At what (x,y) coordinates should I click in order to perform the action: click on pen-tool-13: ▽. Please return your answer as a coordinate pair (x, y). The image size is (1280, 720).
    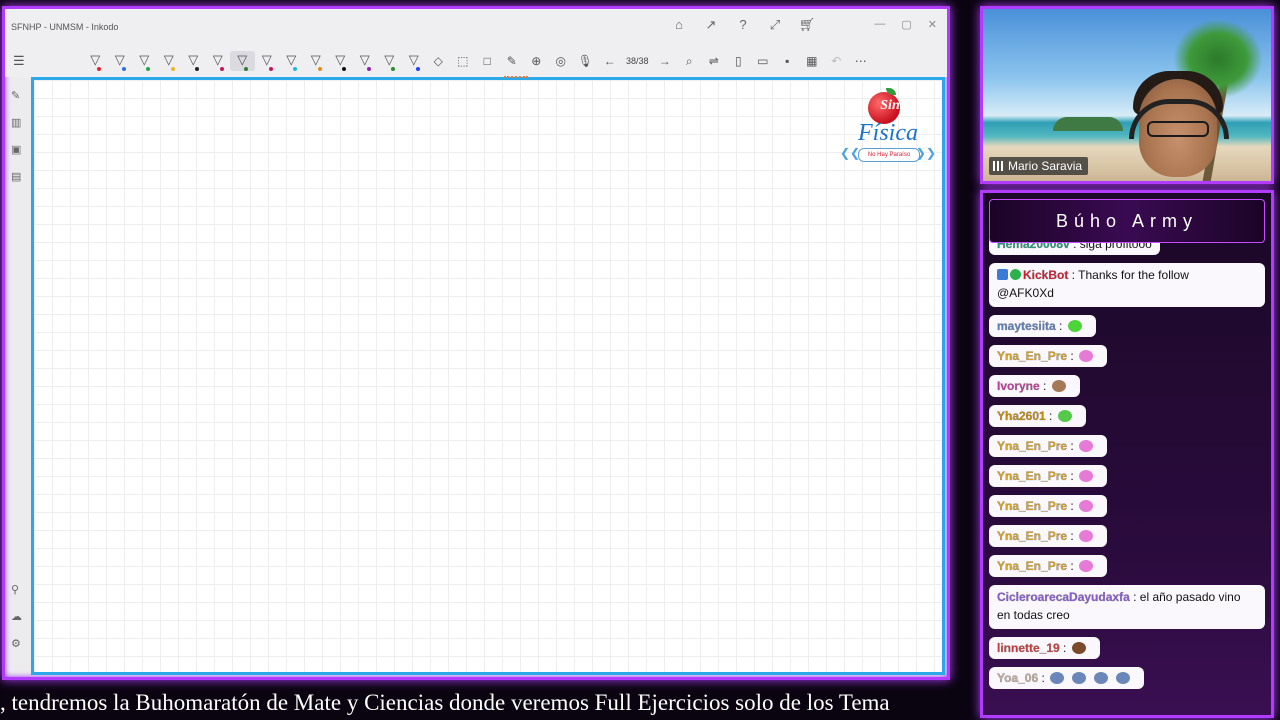
    Looking at the image, I should click on (389, 61).